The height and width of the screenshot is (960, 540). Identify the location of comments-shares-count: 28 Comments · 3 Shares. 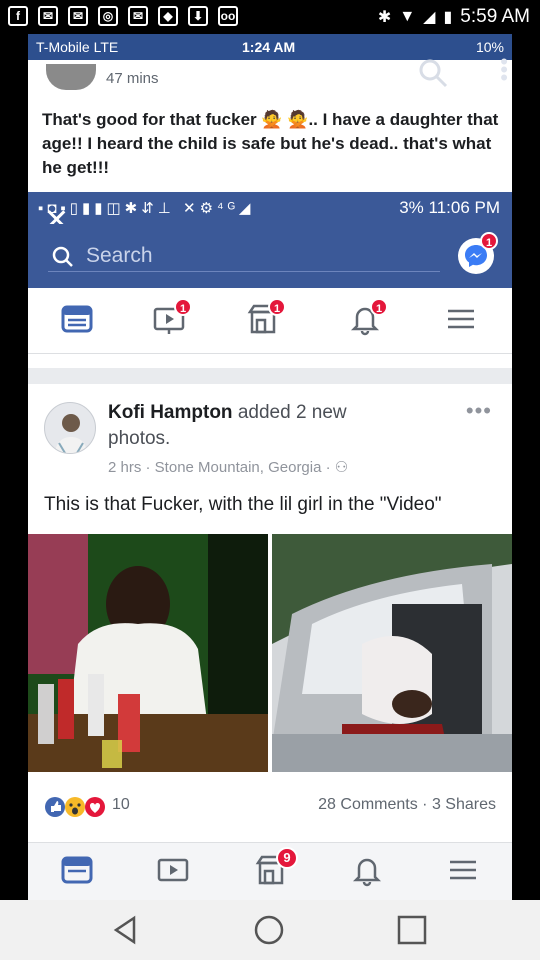
(407, 805).